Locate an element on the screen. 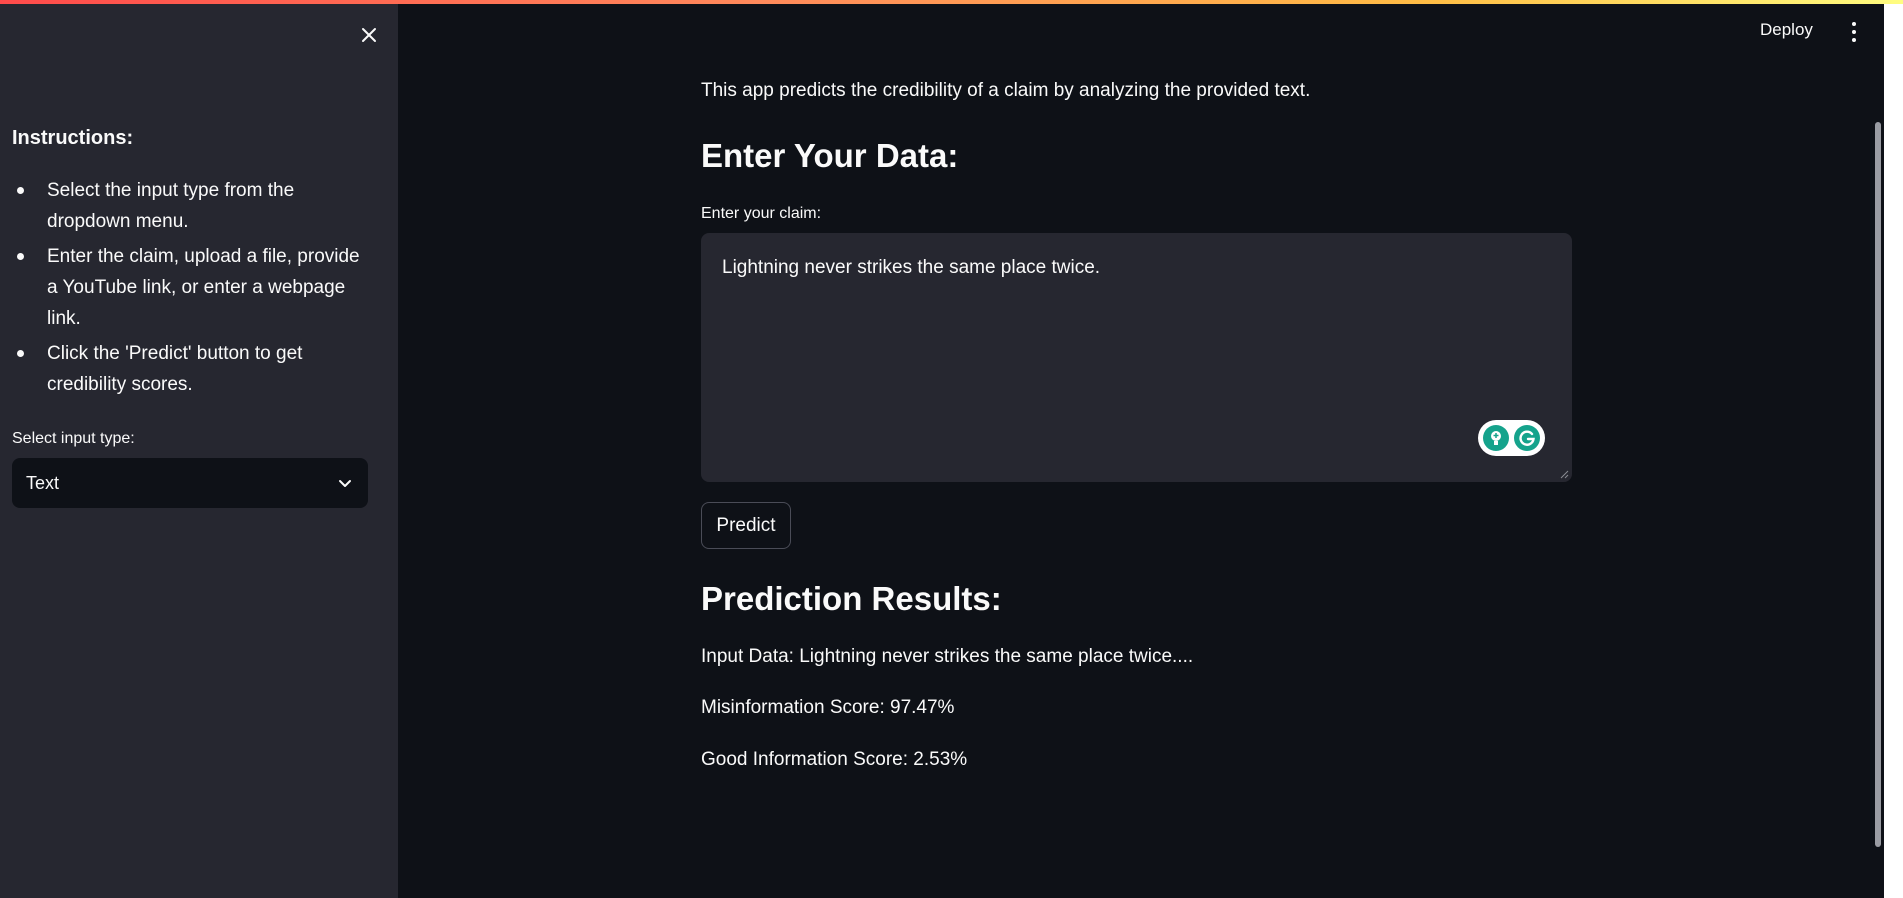  grammarly-icon is located at coordinates (1527, 438).